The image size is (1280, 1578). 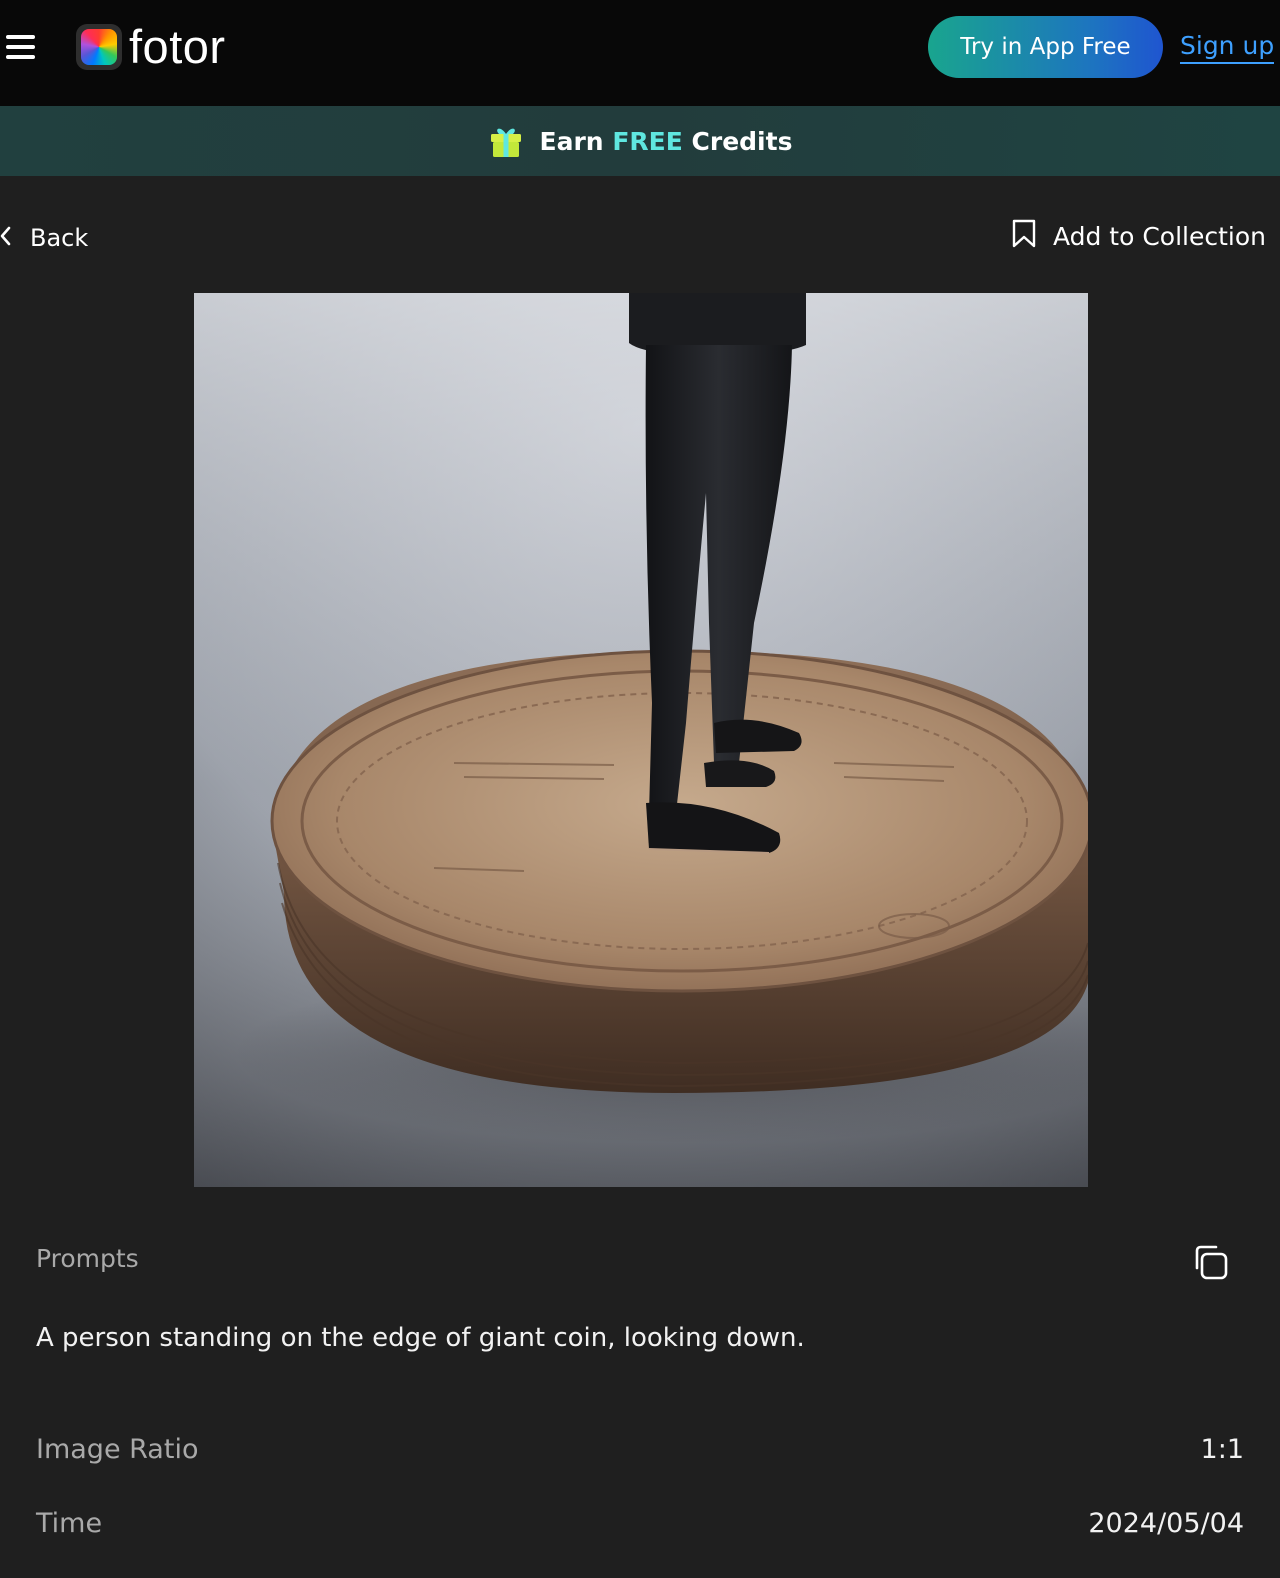 I want to click on banner-suffix: Credits, so click(x=742, y=141).